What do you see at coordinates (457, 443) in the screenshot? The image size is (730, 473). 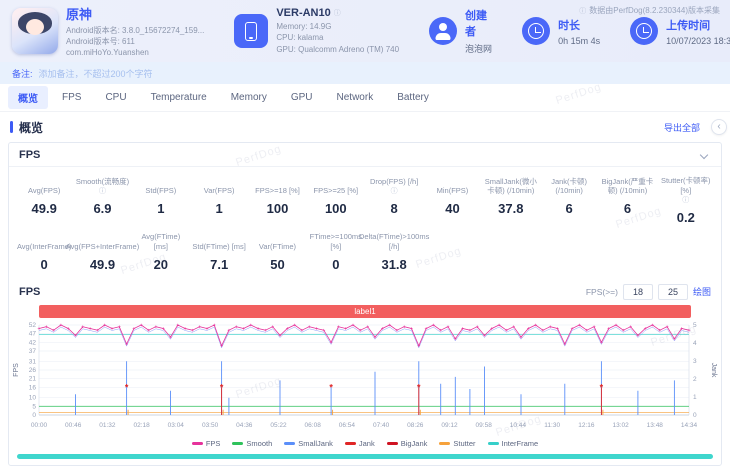 I see `legend-stutter: Stutter` at bounding box center [457, 443].